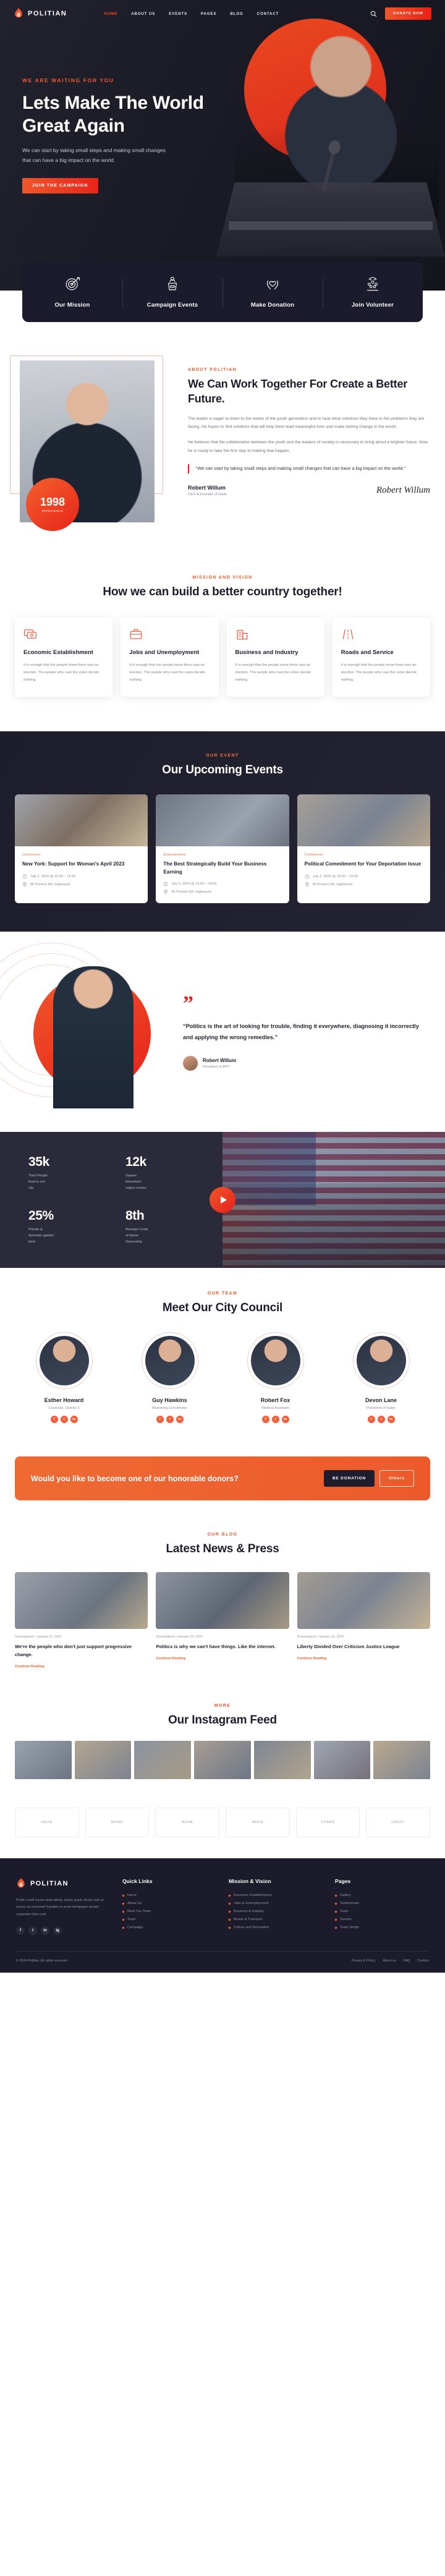 The height and width of the screenshot is (2576, 445). Describe the element at coordinates (172, 293) in the screenshot. I see `quicklink-campaign-events: Campaign Events` at that location.